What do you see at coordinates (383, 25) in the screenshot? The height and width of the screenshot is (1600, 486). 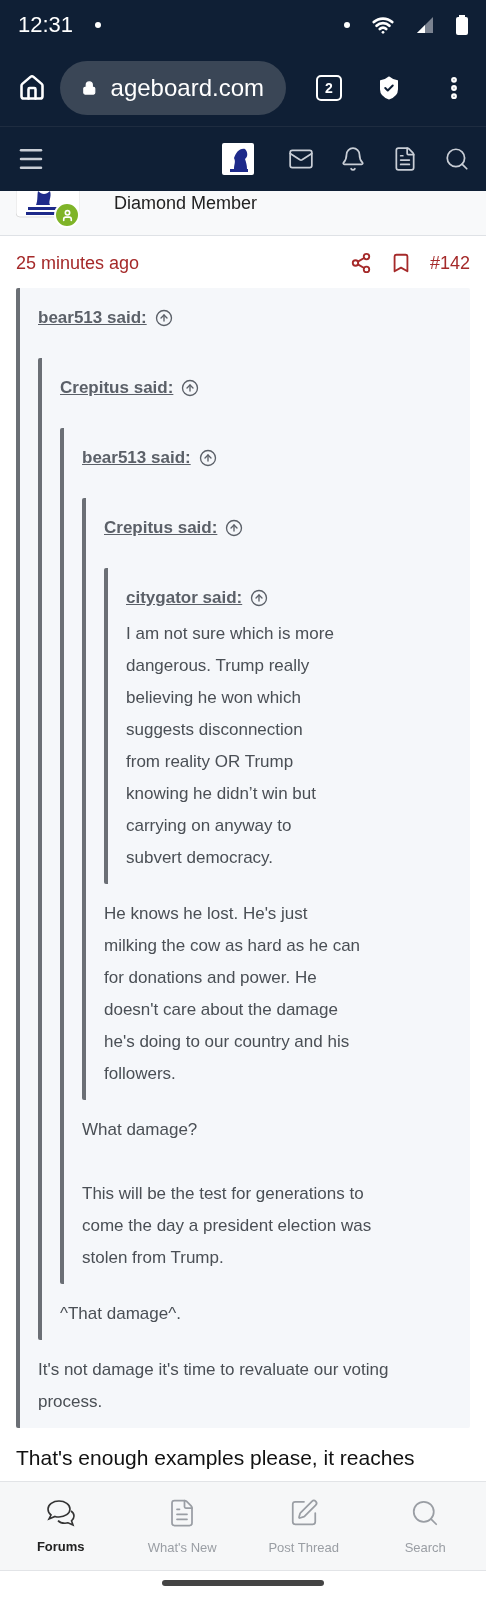 I see `wifi-icon` at bounding box center [383, 25].